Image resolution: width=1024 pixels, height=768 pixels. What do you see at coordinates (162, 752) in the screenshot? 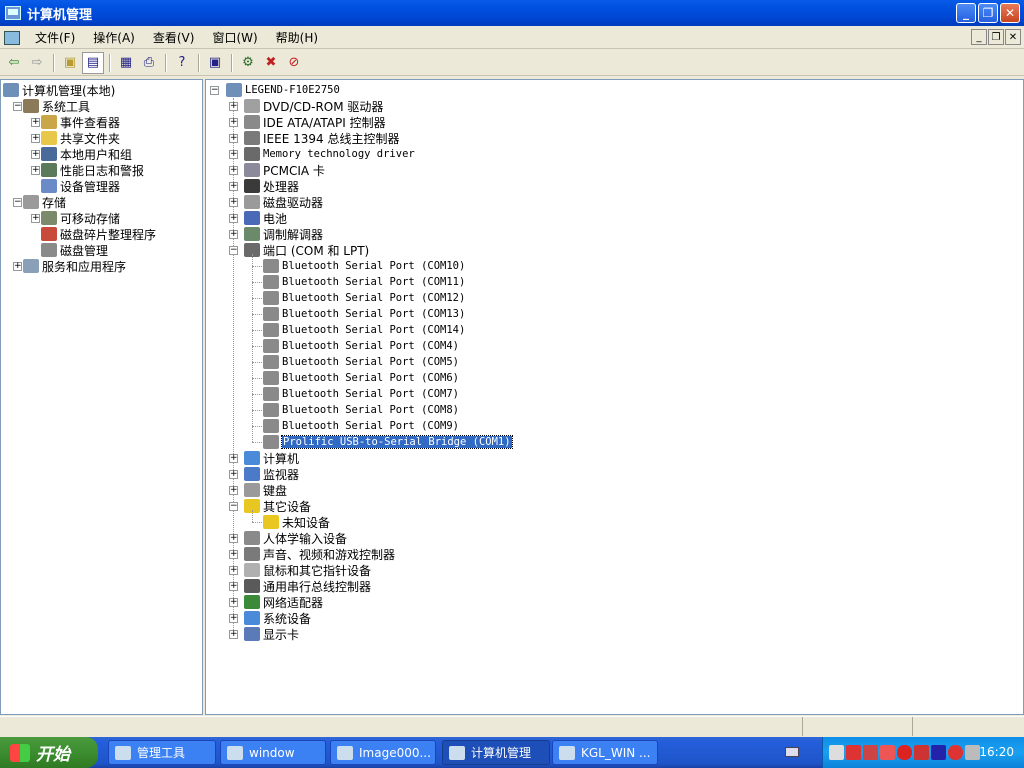
I see `taskbar-button: 管理工具` at bounding box center [162, 752].